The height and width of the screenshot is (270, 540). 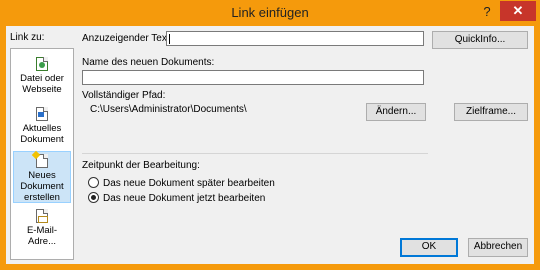 I want to click on current-document-icon, so click(x=42, y=114).